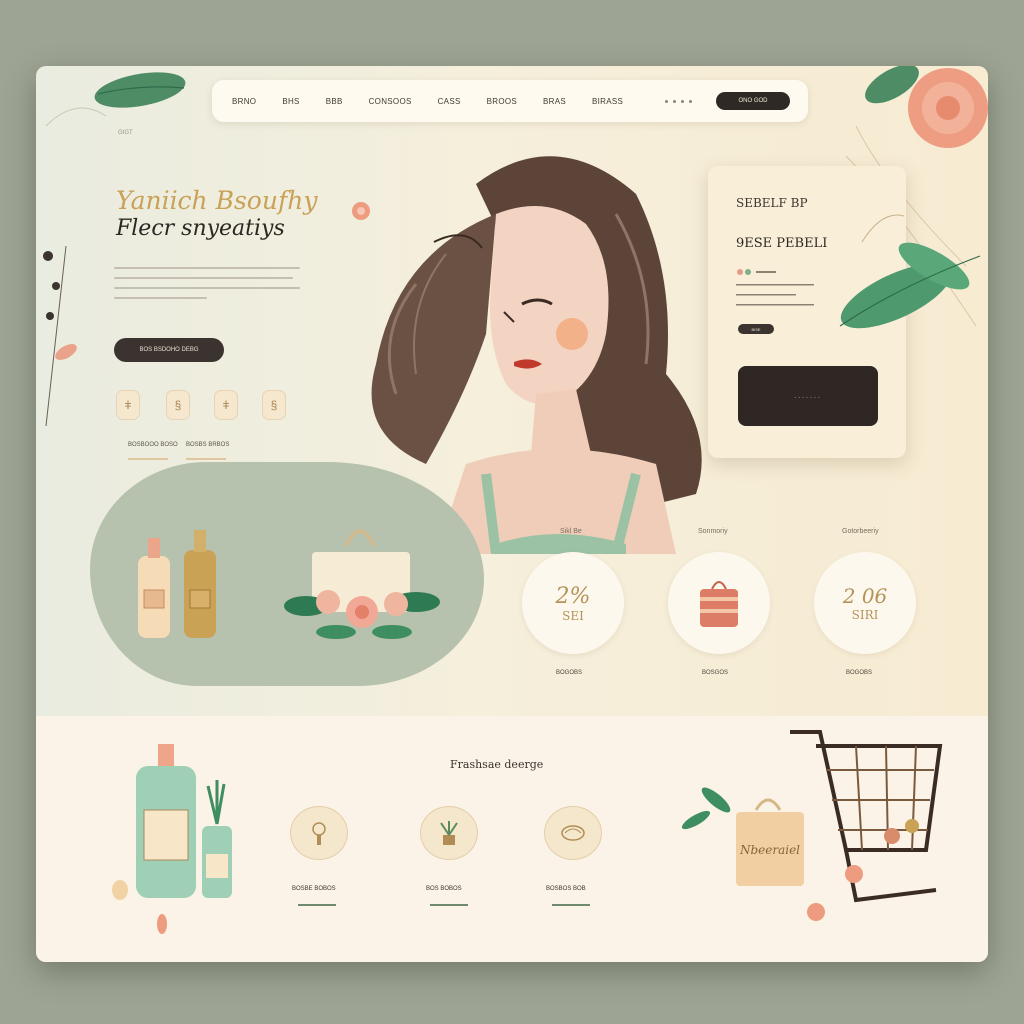  I want to click on peach-dot-decoration, so click(361, 211).